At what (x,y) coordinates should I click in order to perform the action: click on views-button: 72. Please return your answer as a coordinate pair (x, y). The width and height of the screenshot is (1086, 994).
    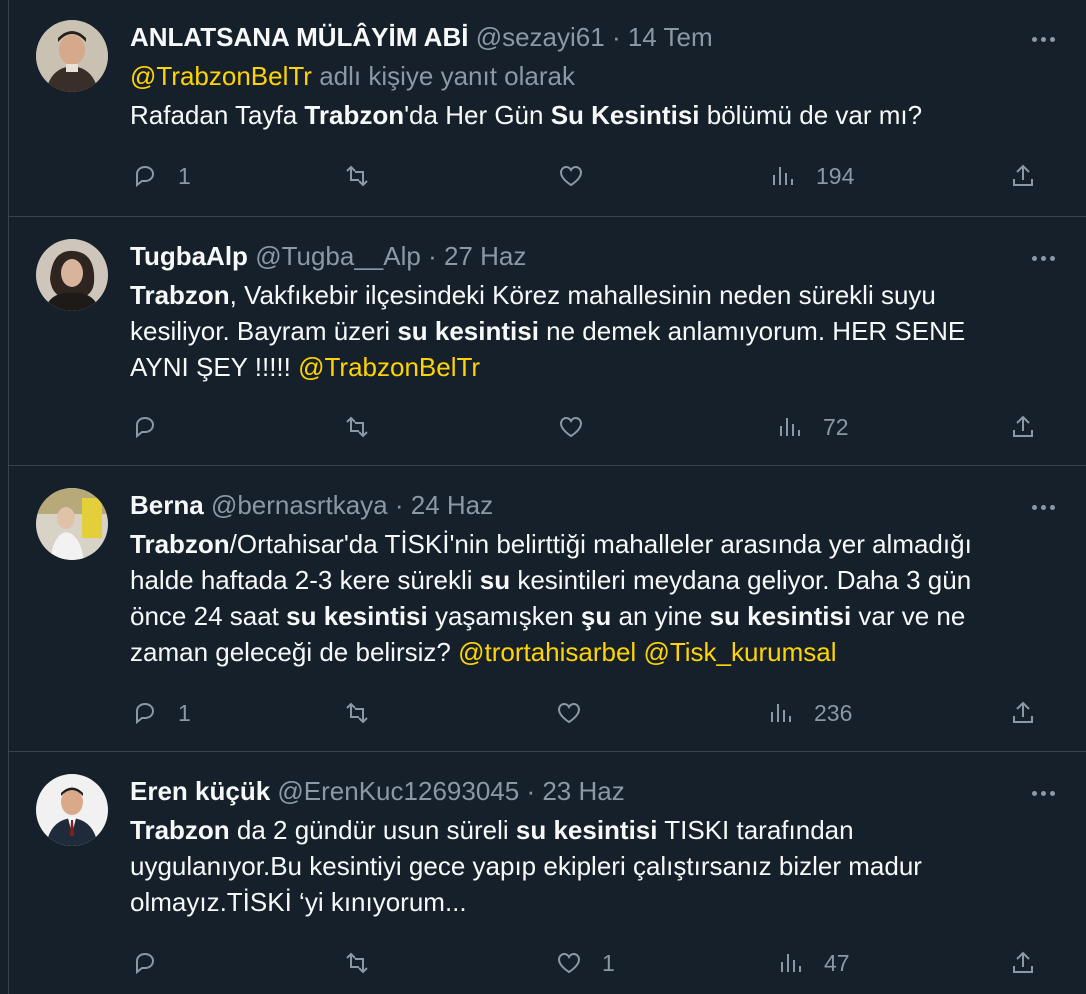
    Looking at the image, I should click on (812, 427).